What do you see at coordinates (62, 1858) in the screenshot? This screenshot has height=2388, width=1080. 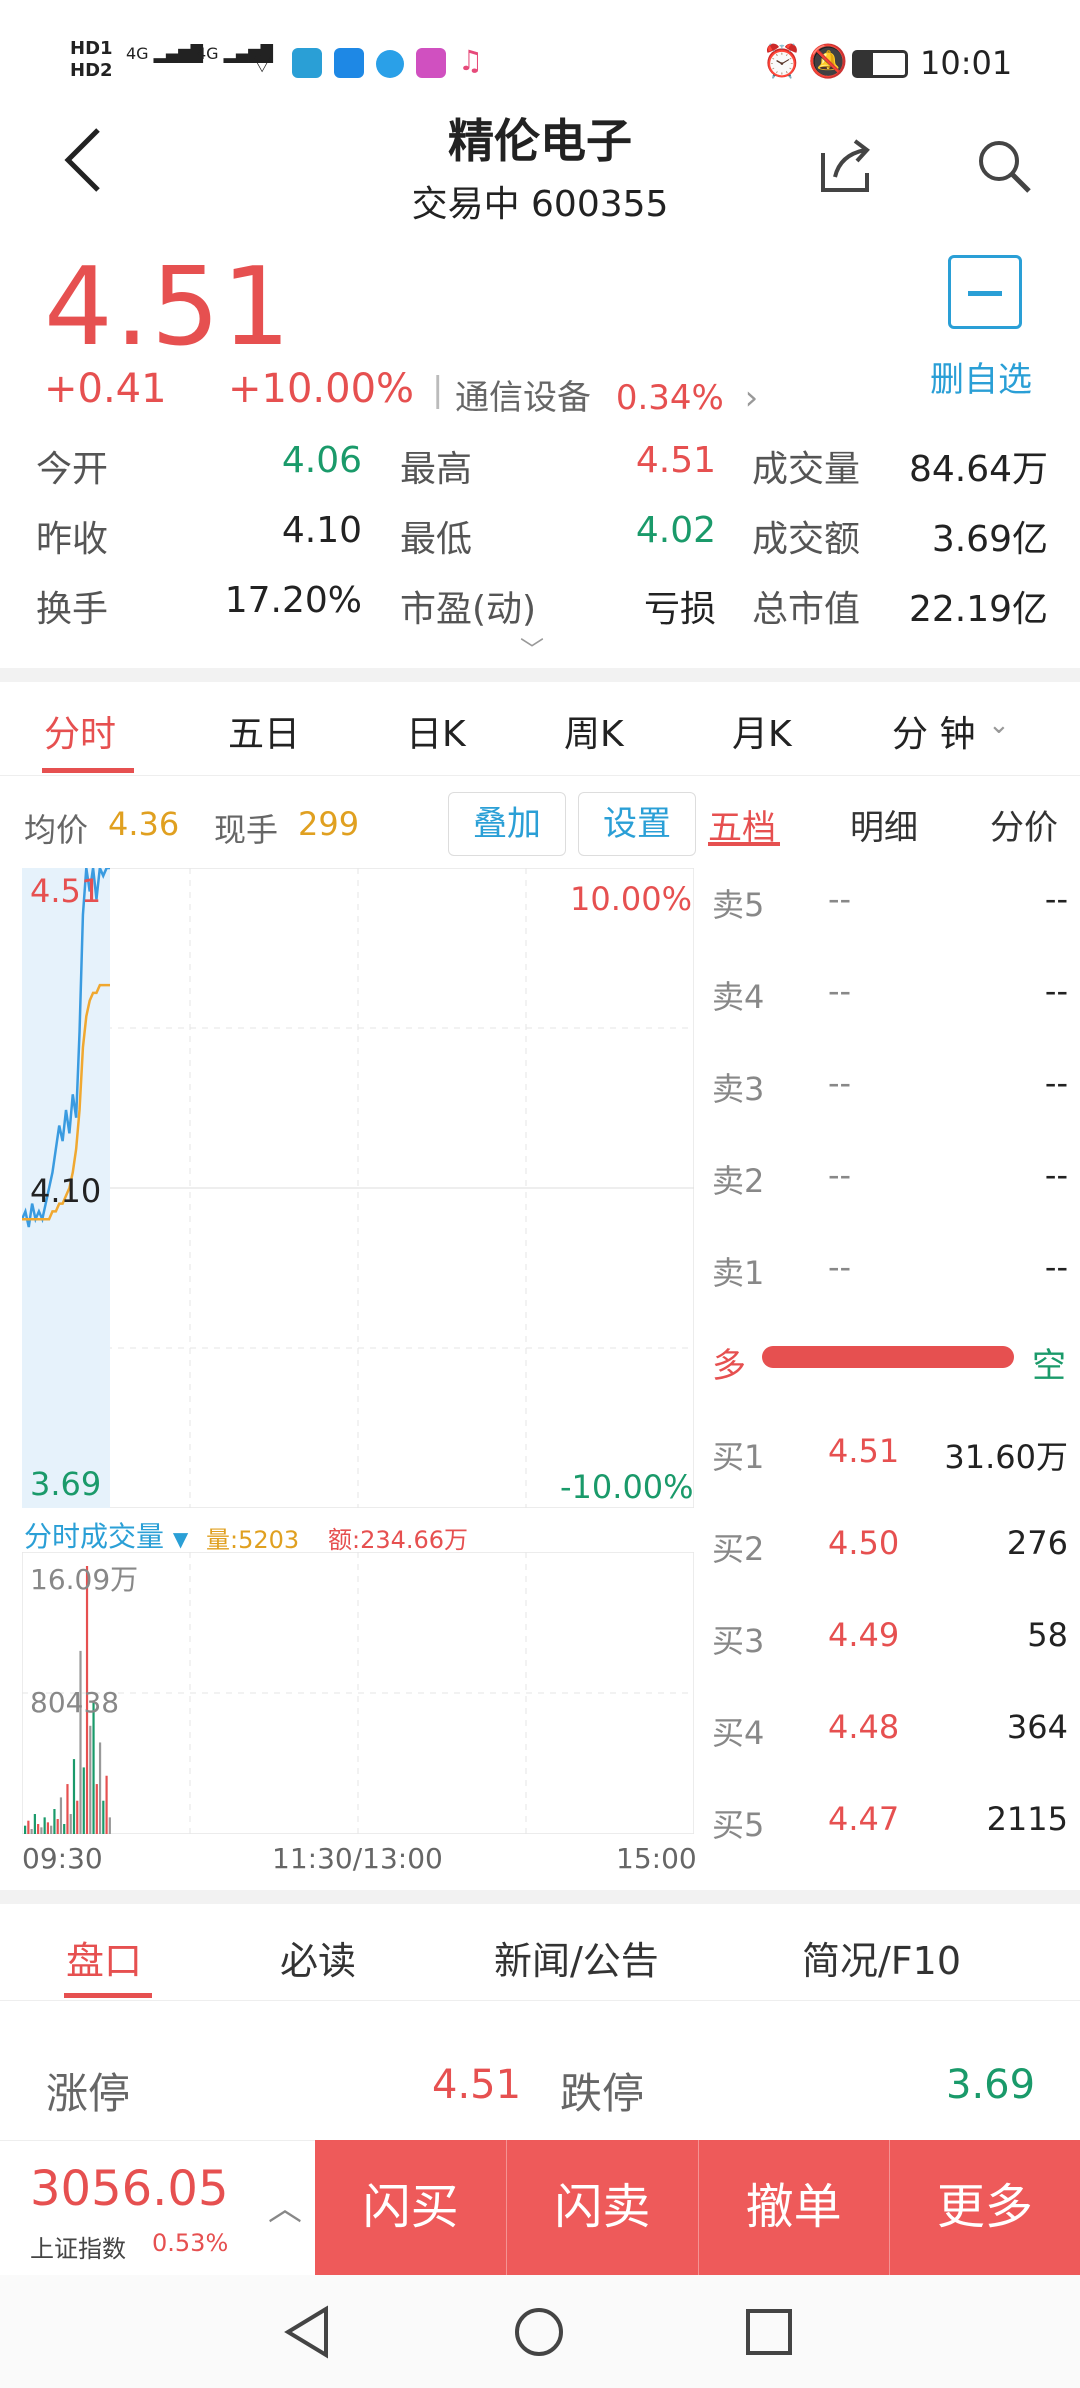 I see `time-start: 09:30` at bounding box center [62, 1858].